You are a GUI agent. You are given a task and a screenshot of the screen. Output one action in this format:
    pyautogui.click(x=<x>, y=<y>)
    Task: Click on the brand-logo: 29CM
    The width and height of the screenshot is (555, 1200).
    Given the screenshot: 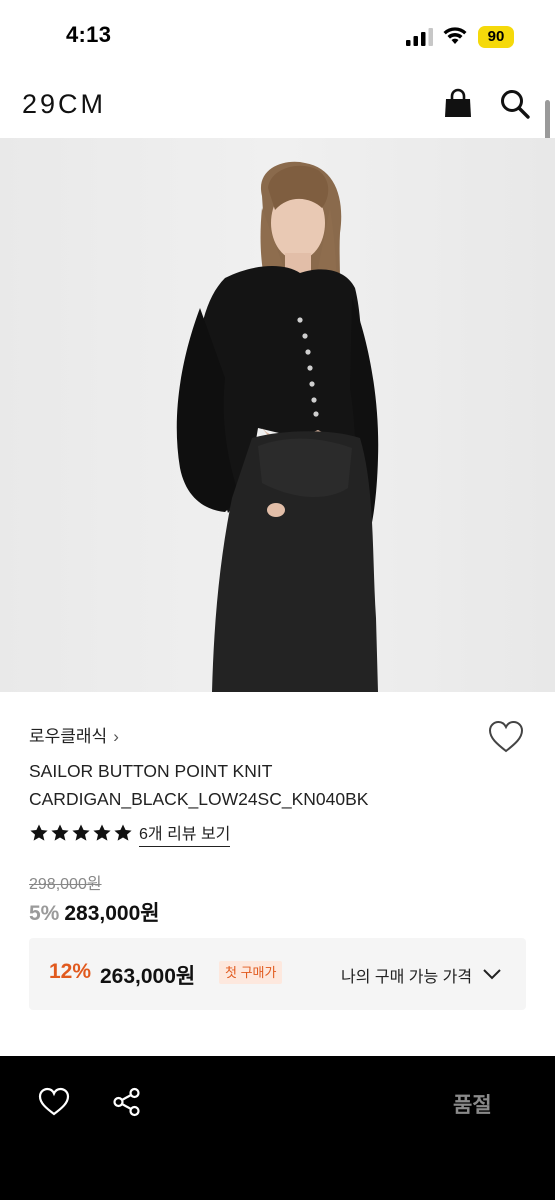 What is the action you would take?
    pyautogui.click(x=64, y=104)
    